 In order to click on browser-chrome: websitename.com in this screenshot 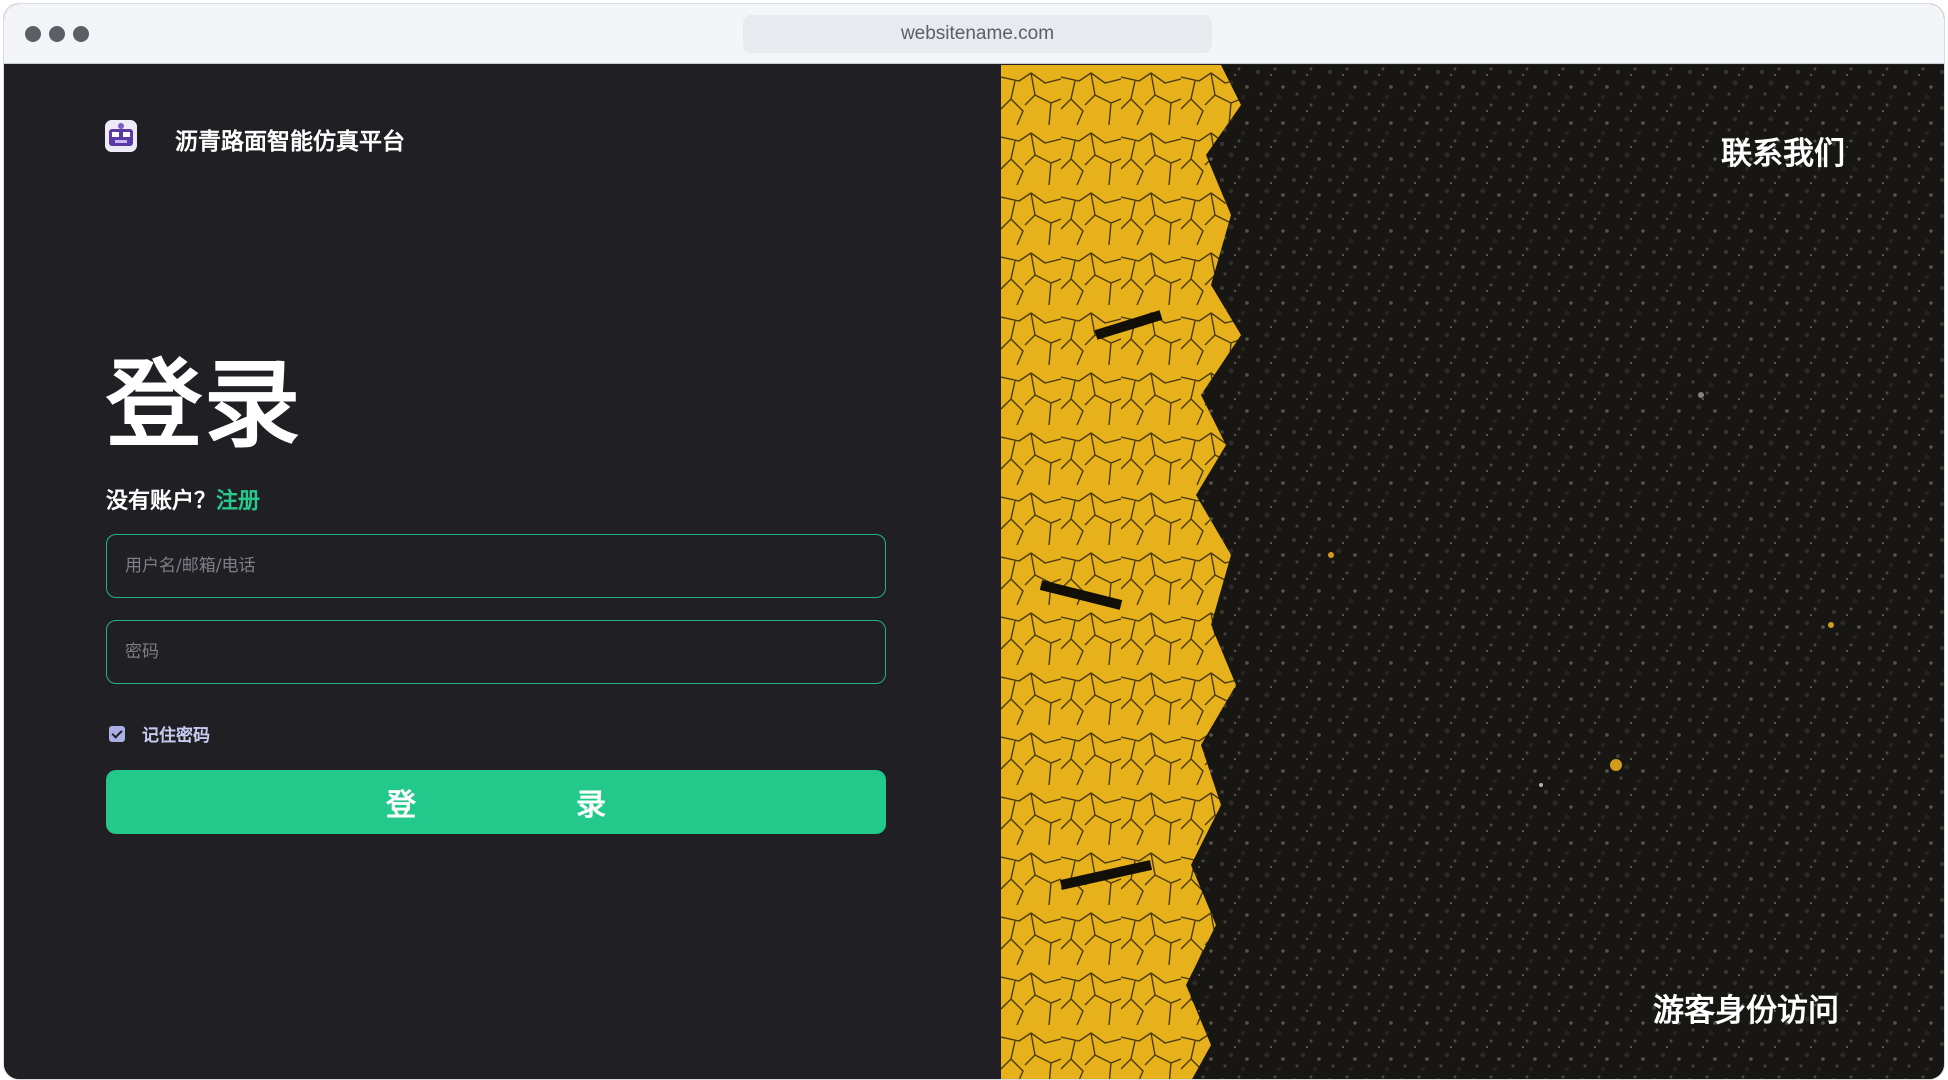, I will do `click(974, 34)`.